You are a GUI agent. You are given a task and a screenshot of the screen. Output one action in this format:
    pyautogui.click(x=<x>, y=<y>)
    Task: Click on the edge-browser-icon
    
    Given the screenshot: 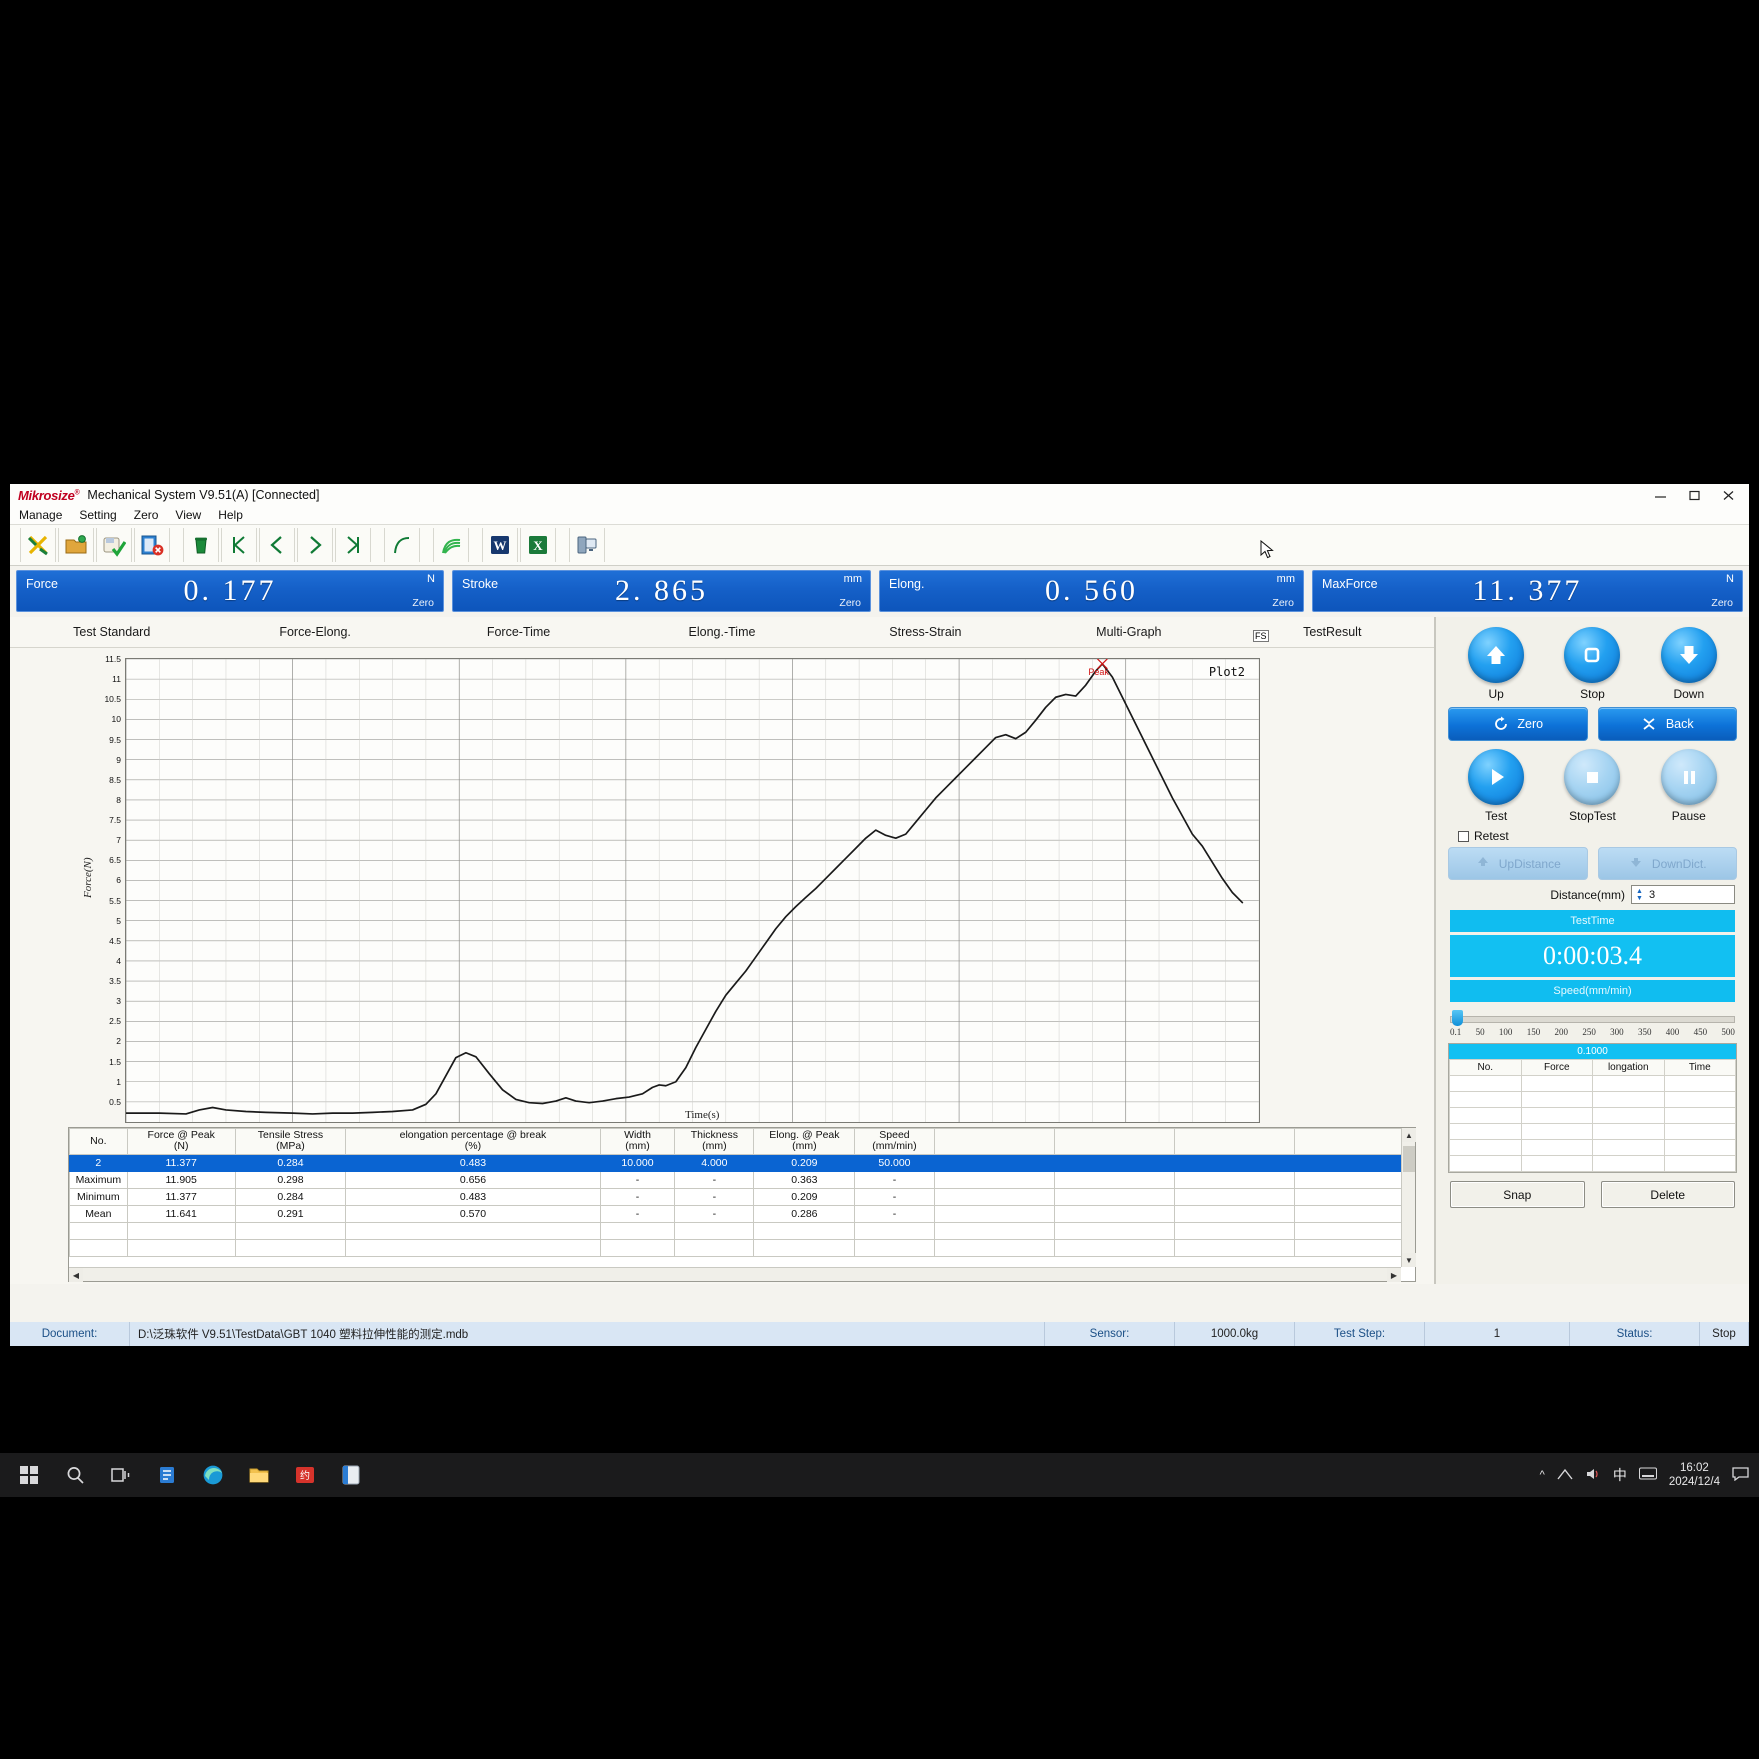 What is the action you would take?
    pyautogui.click(x=213, y=1475)
    